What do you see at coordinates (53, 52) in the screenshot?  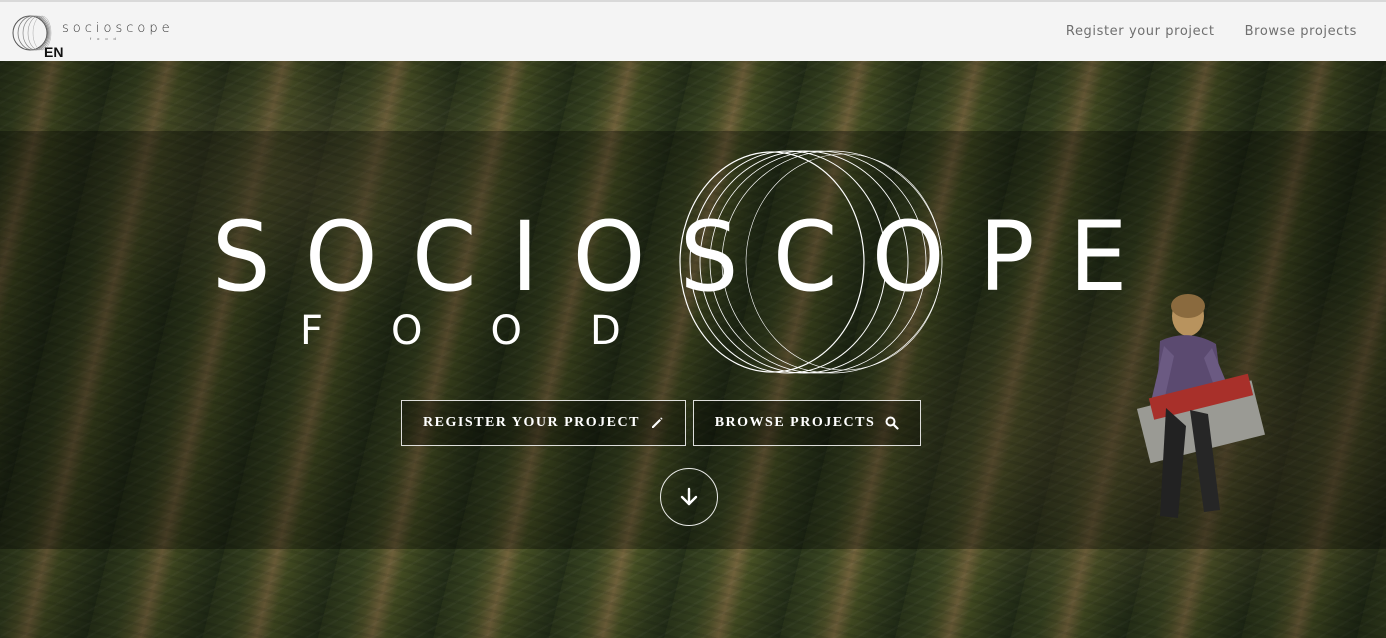 I see `language-selector: EN` at bounding box center [53, 52].